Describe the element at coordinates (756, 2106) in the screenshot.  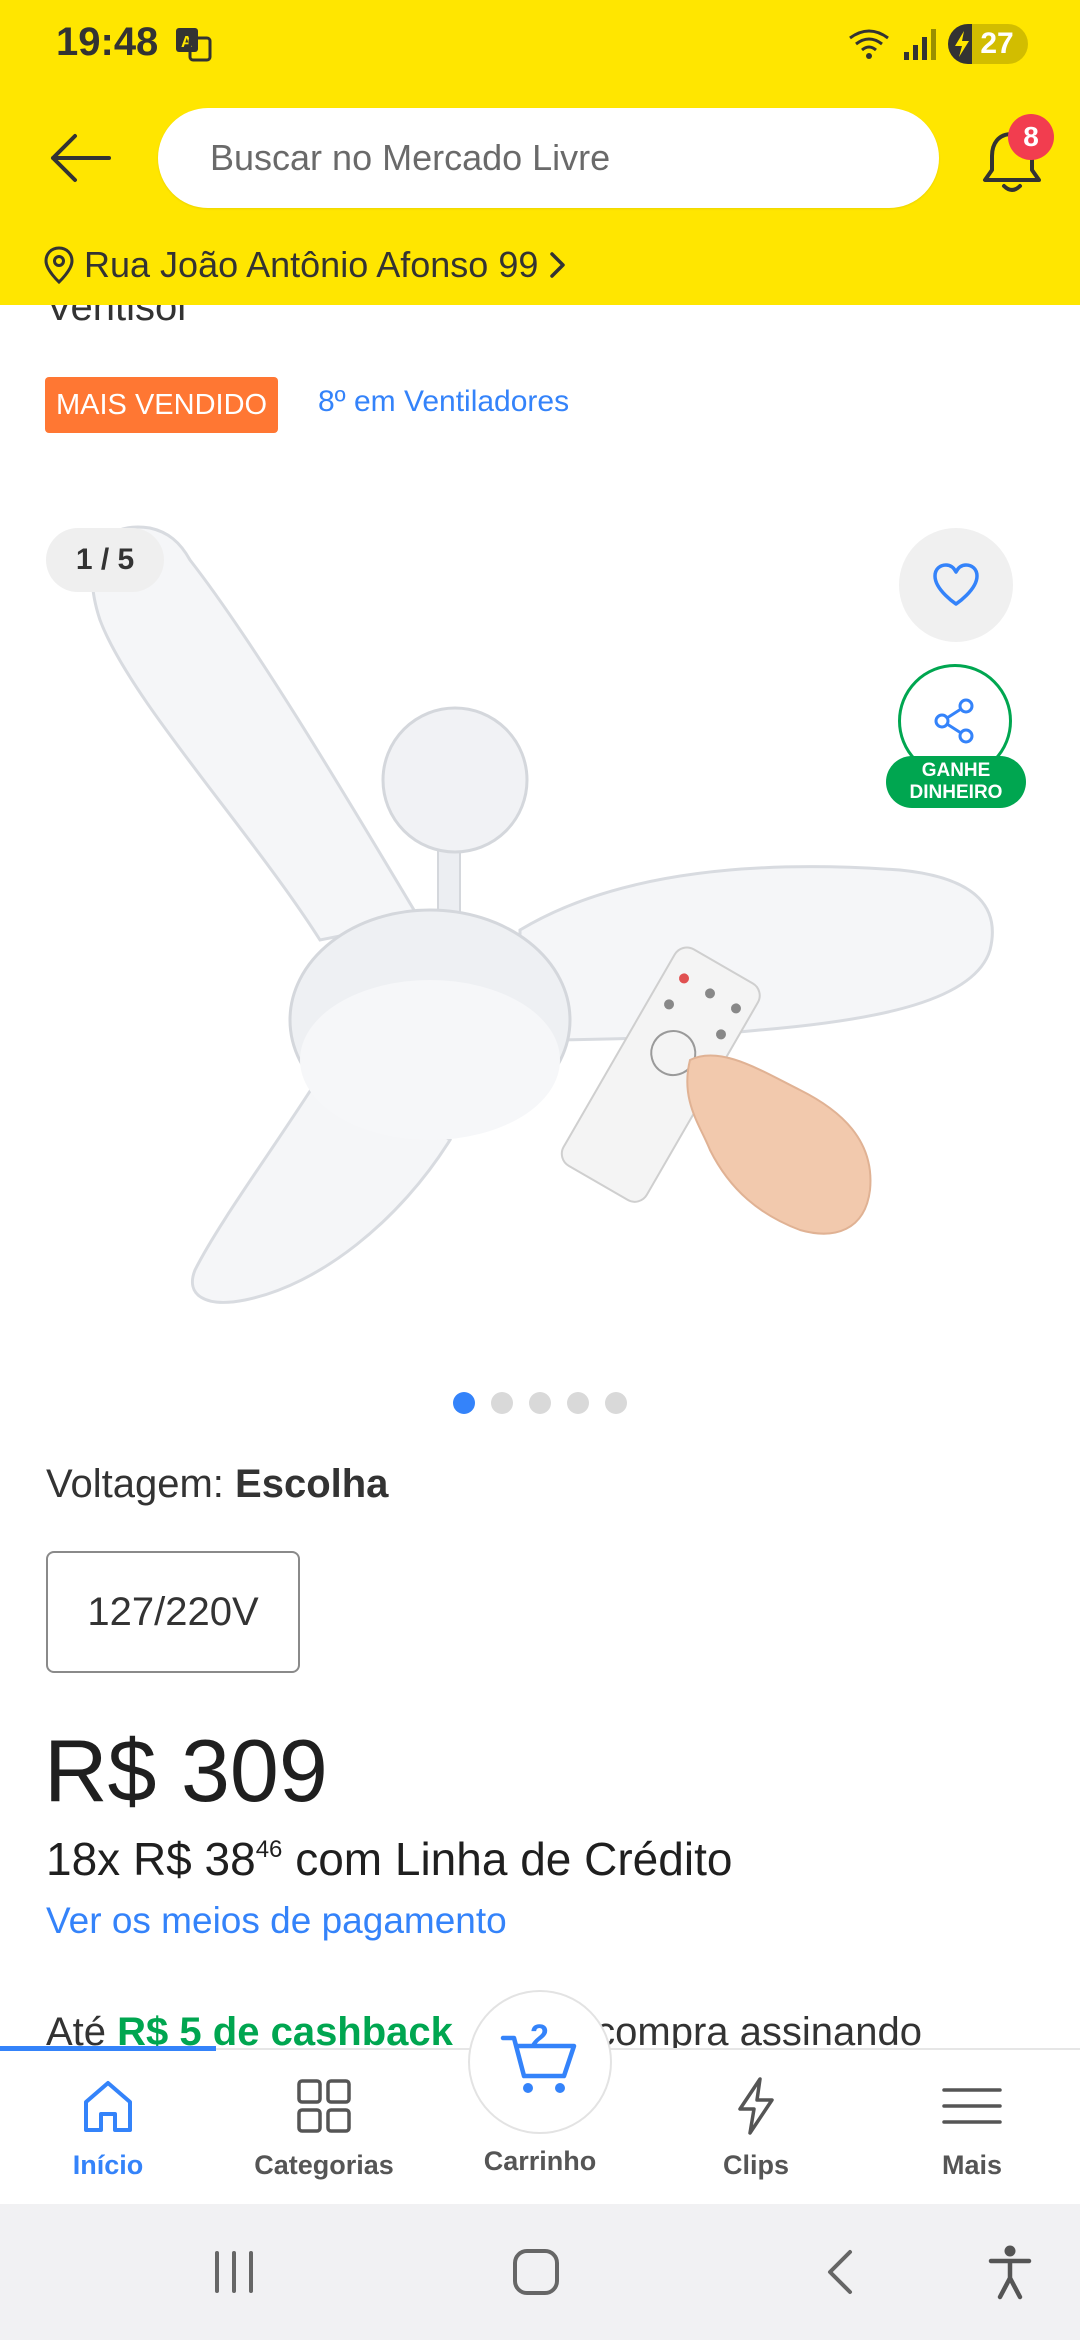
I see `lightning-icon` at that location.